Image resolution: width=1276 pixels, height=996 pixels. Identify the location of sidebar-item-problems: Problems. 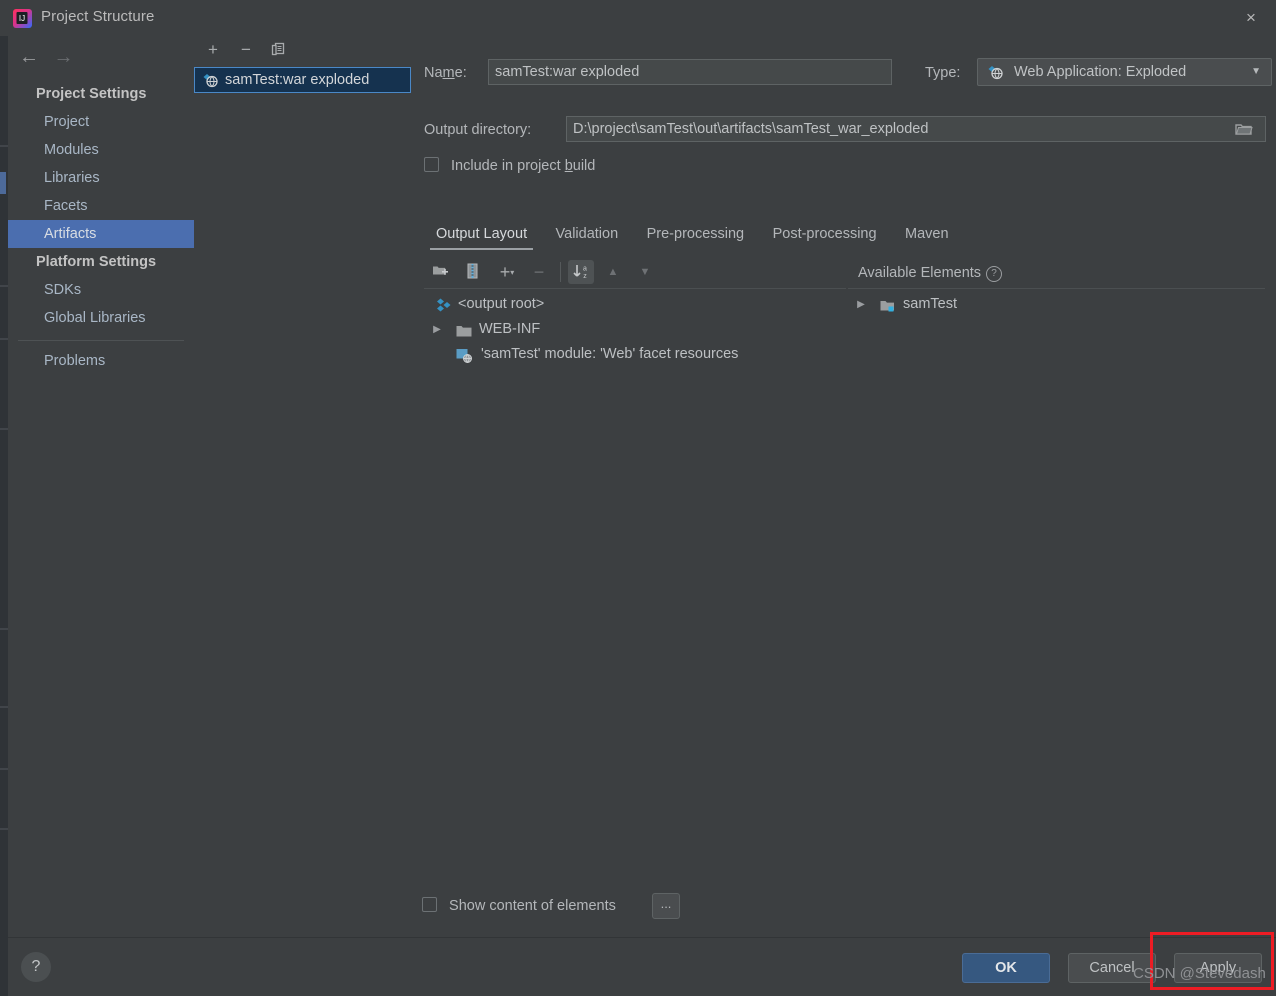
(101, 361).